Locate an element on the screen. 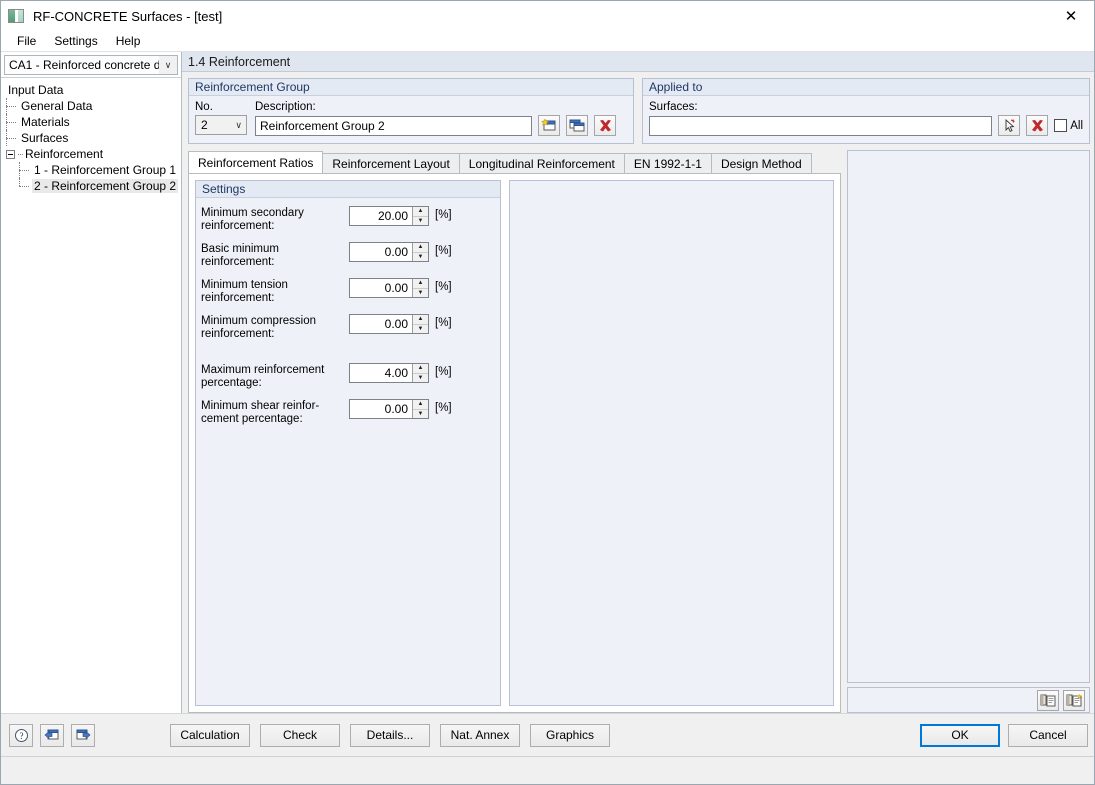  setting-label-line2: percentage: is located at coordinates (231, 383).